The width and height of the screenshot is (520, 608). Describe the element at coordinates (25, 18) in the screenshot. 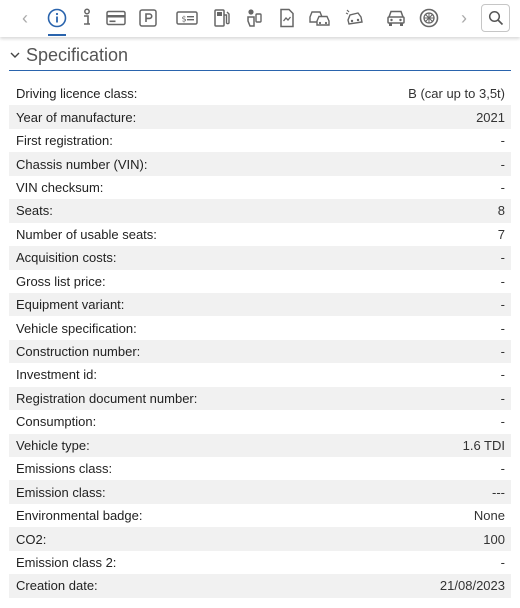

I see `prev-arrow-icon: ‹` at that location.